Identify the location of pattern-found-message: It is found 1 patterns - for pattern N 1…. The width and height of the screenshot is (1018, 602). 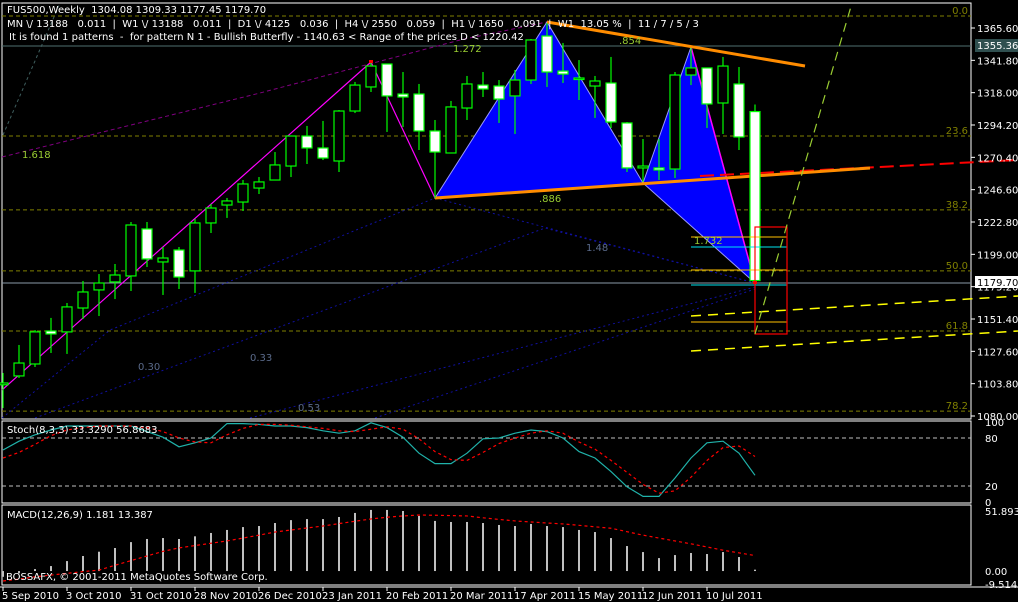
(266, 37).